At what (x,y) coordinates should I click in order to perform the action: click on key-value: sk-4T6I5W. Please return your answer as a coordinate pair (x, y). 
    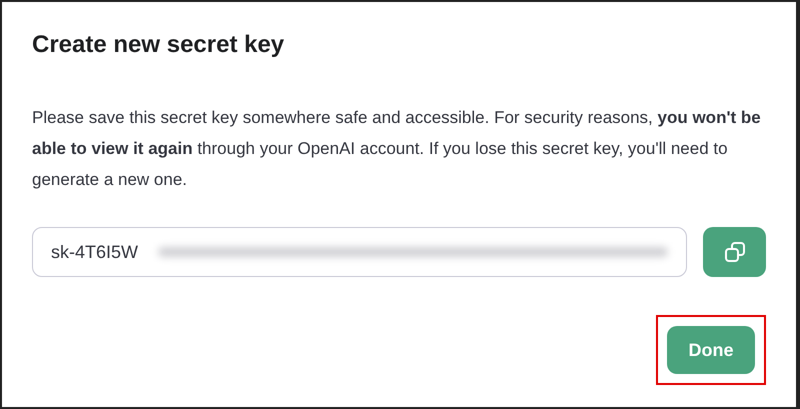
    Looking at the image, I should click on (94, 252).